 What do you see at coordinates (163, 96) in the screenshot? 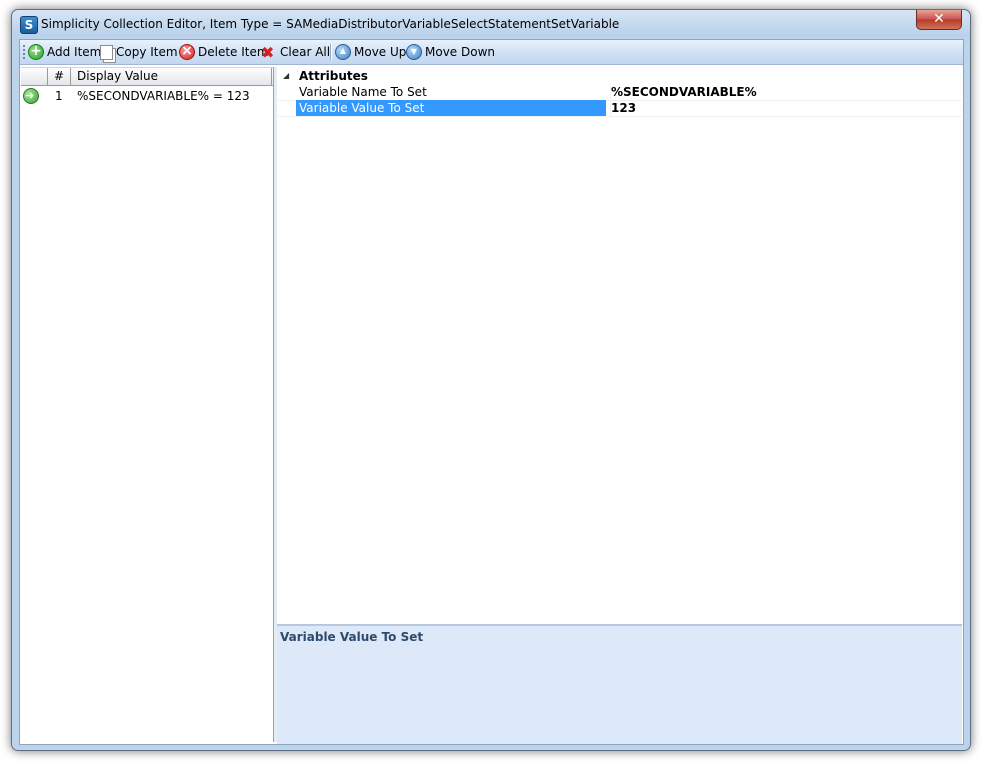
I see `list-item-display-value: %SECONDVARIABLE% = 123` at bounding box center [163, 96].